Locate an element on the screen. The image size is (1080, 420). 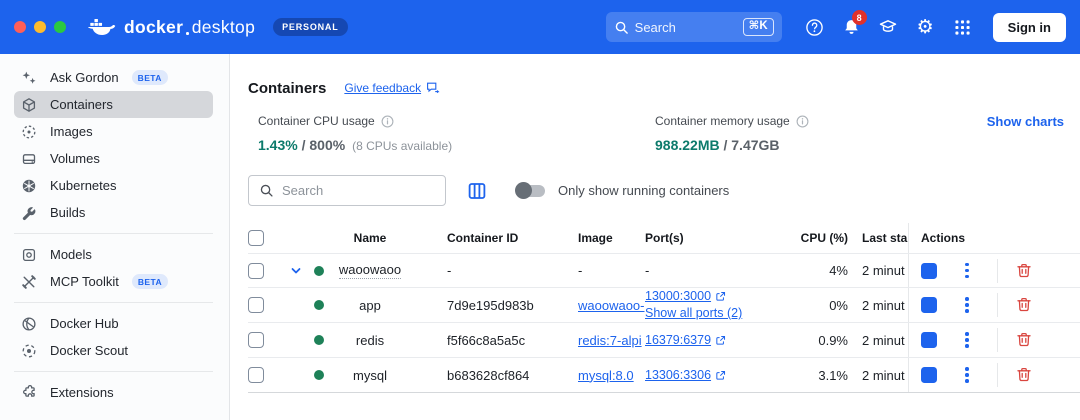
tools-icon is located at coordinates (28, 281).